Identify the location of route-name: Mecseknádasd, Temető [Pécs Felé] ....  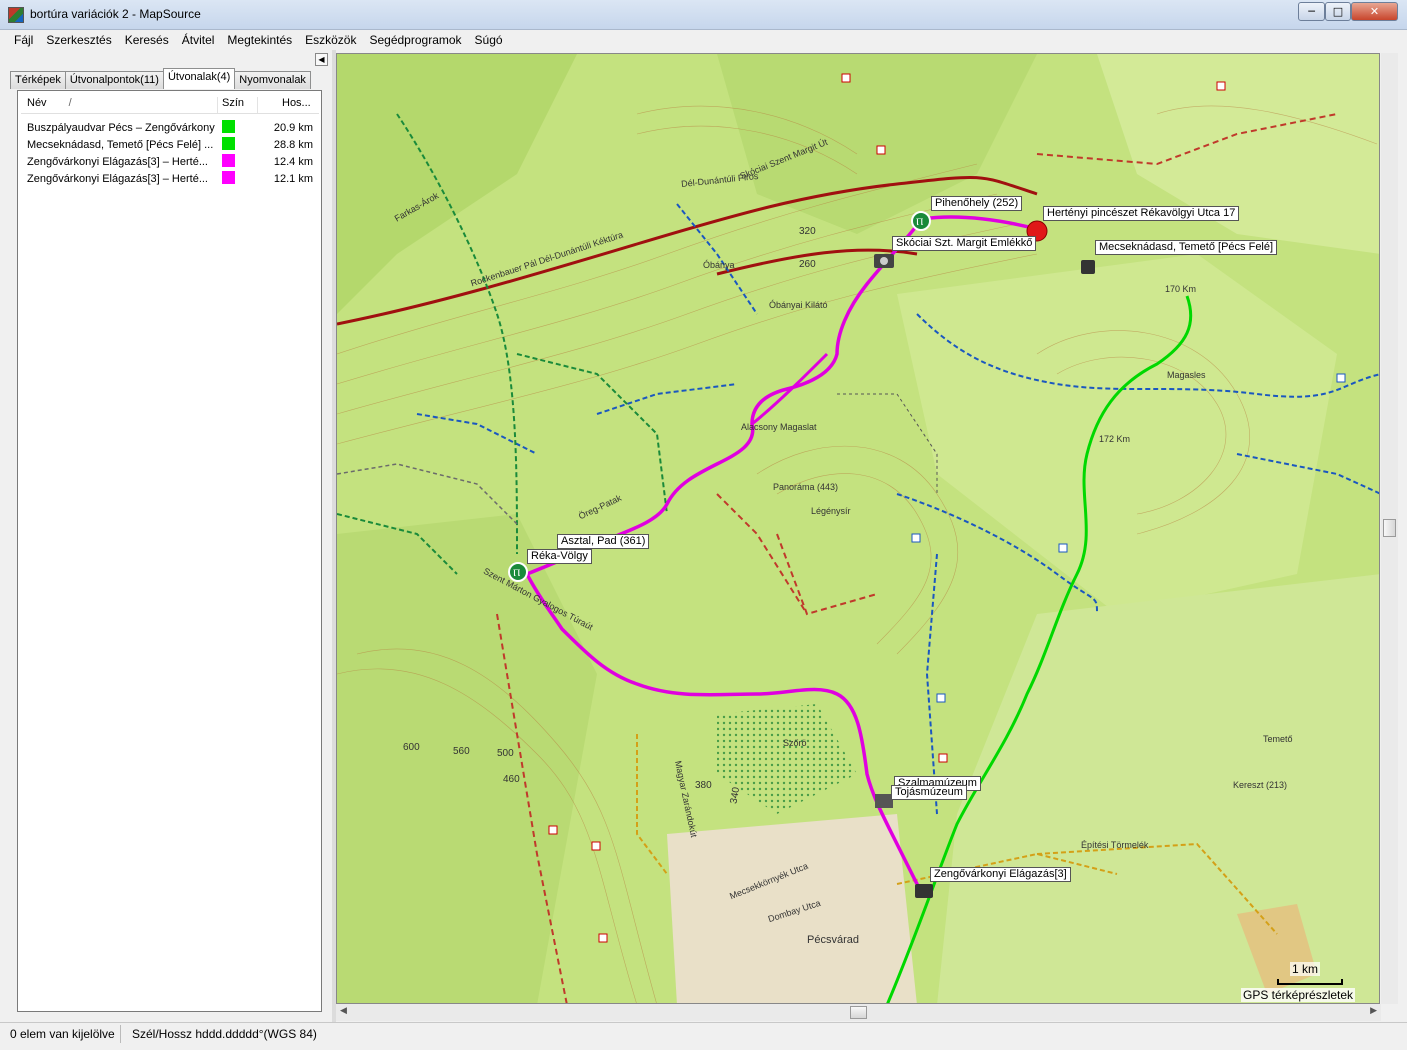
(120, 144).